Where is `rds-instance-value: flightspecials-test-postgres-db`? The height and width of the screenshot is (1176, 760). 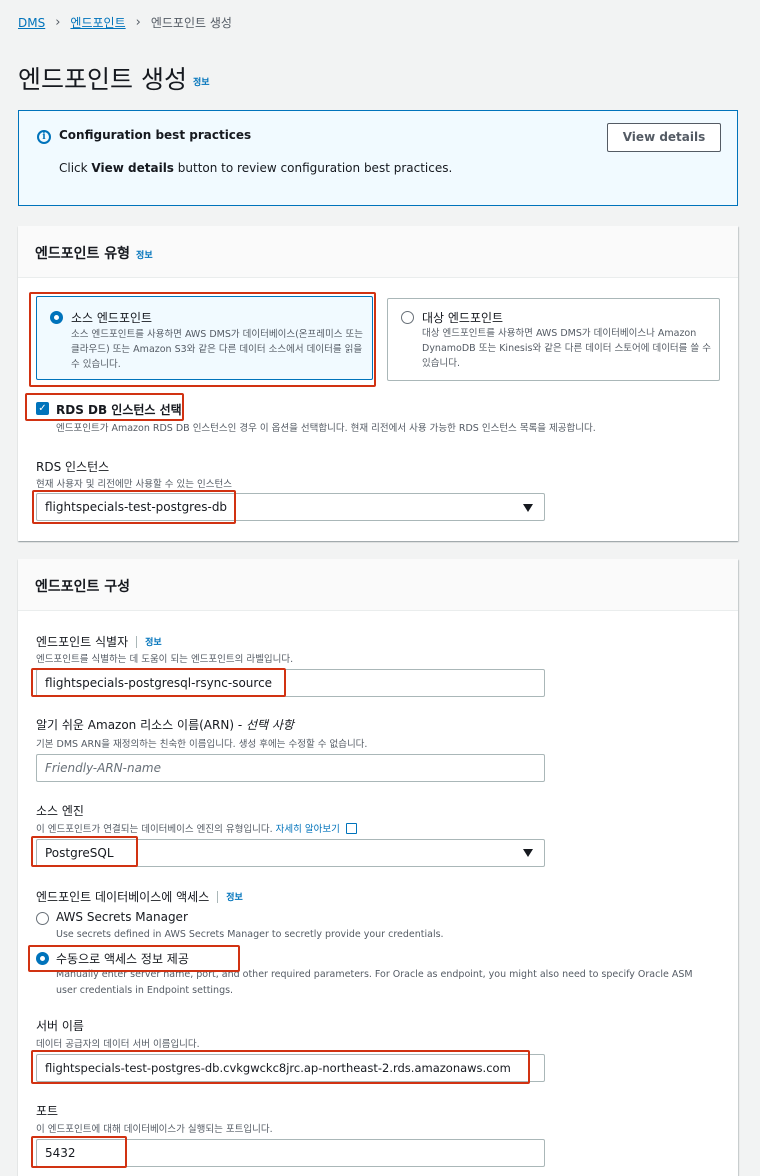
rds-instance-value: flightspecials-test-postgres-db is located at coordinates (136, 507).